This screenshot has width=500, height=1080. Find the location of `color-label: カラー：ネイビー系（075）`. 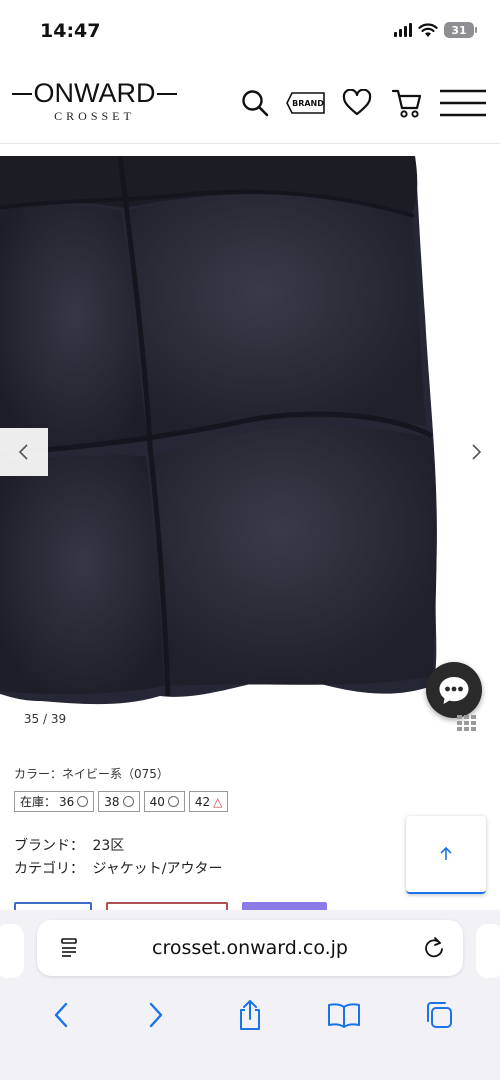

color-label: カラー：ネイビー系（075） is located at coordinates (91, 774).